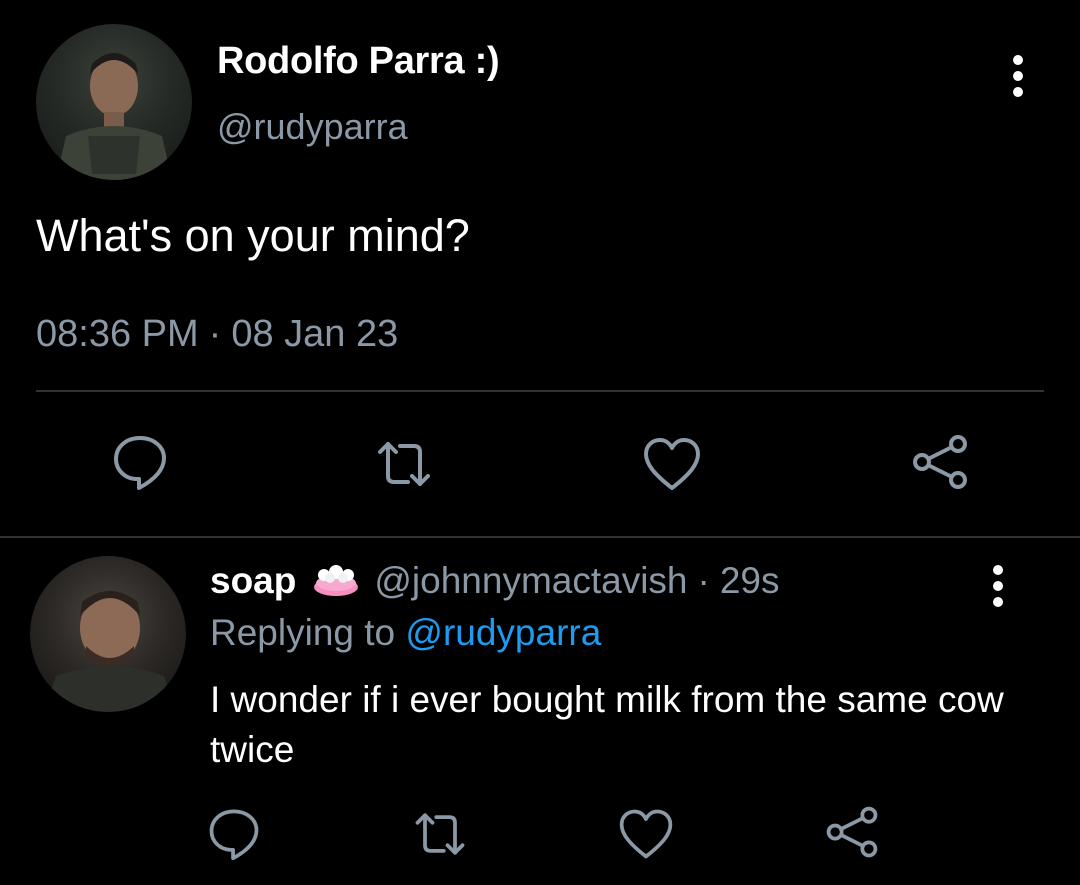 The image size is (1080, 885). Describe the element at coordinates (998, 586) in the screenshot. I see `reply-more-options-icon` at that location.